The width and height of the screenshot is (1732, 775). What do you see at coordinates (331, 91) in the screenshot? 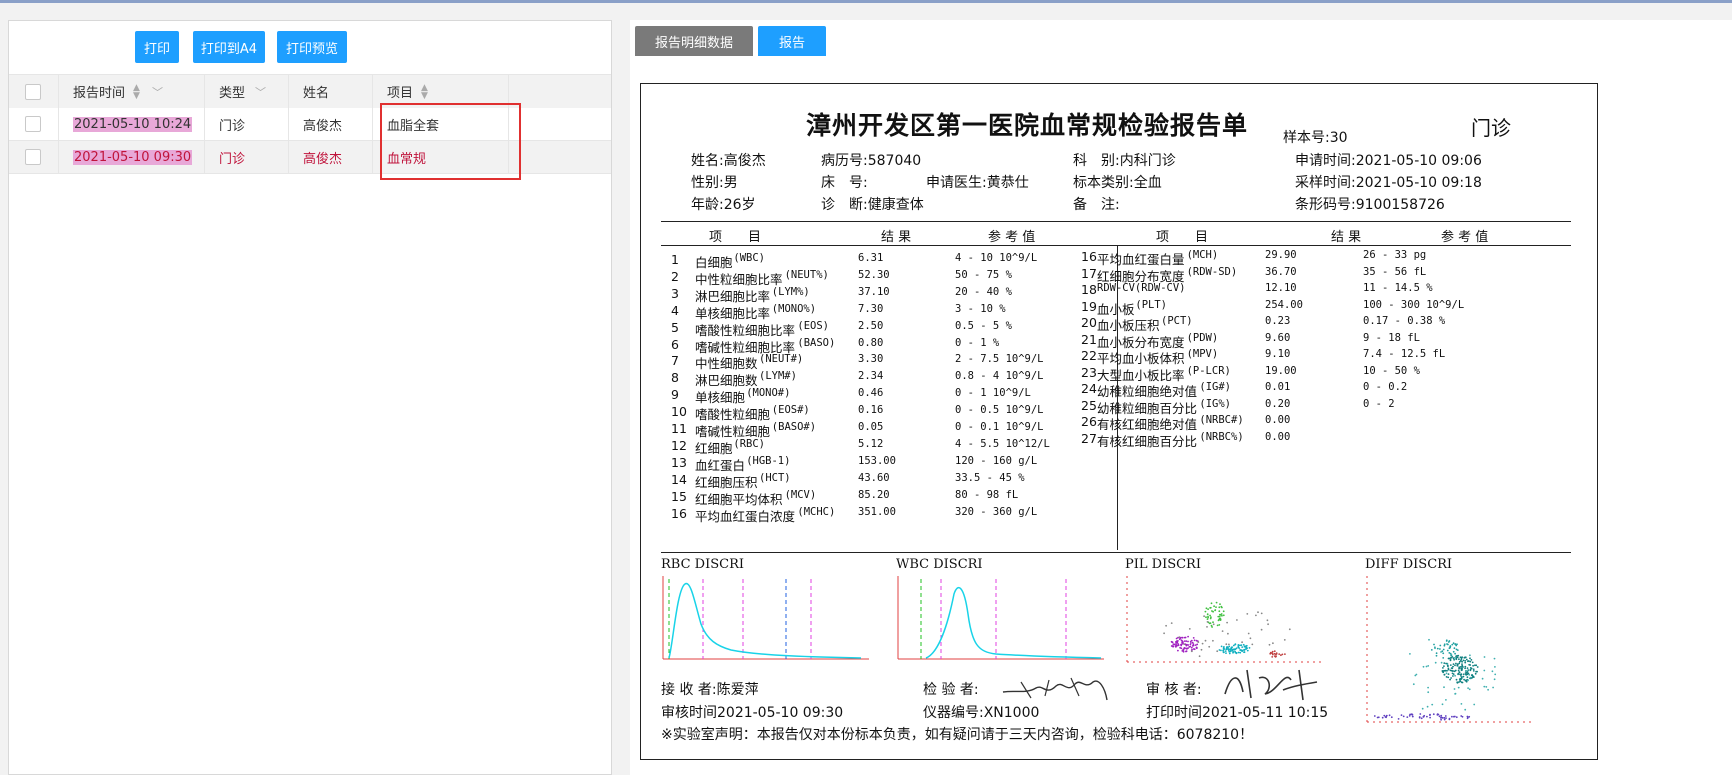
I see `column-name: 姓名` at bounding box center [331, 91].